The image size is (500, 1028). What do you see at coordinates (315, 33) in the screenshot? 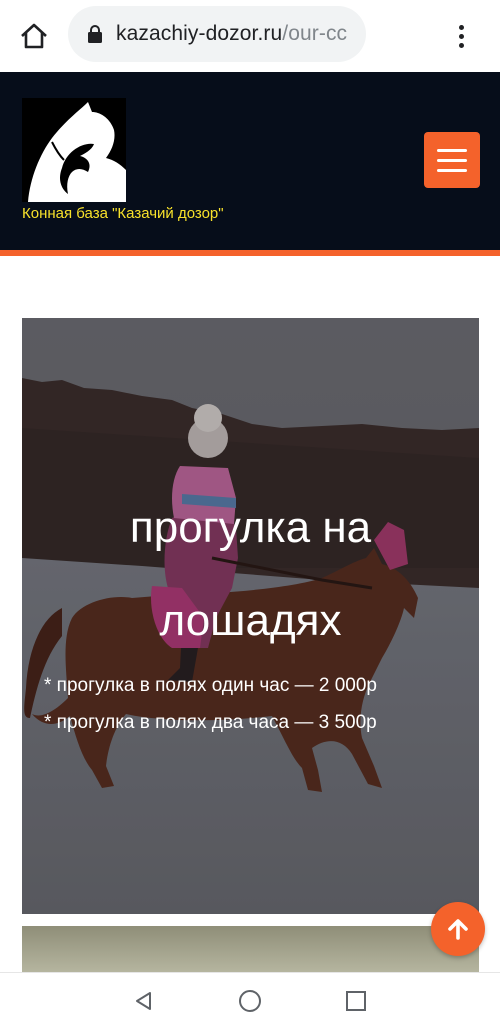
I see `url-path: /our-cc` at bounding box center [315, 33].